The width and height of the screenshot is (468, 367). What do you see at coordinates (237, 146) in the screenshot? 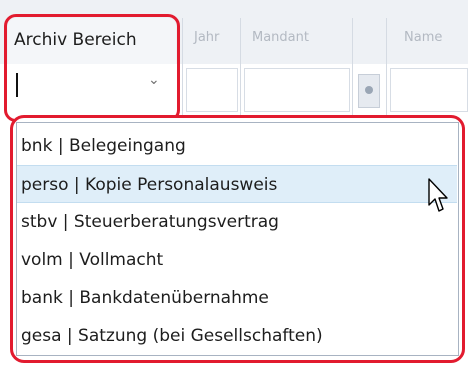
I see `dropdown-item-bnk: bnk | Belegeingang` at bounding box center [237, 146].